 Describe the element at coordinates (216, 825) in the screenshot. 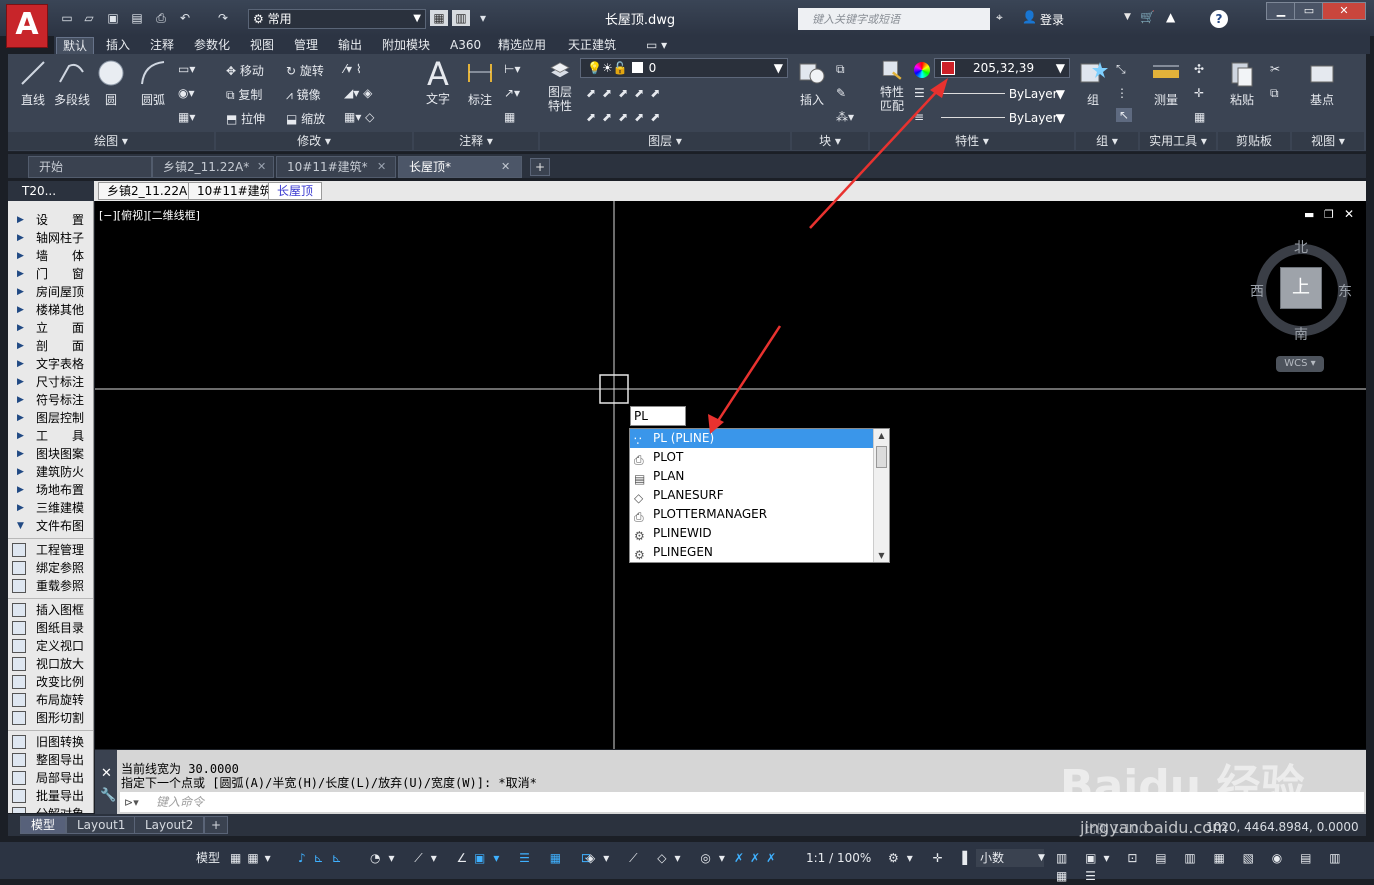

I see `add-layout-button: +` at that location.